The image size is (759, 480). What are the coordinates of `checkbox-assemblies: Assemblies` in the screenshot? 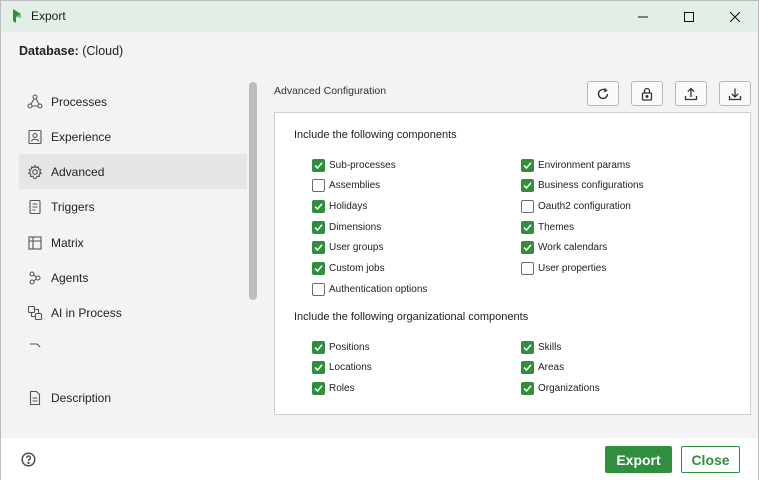 It's located at (346, 186).